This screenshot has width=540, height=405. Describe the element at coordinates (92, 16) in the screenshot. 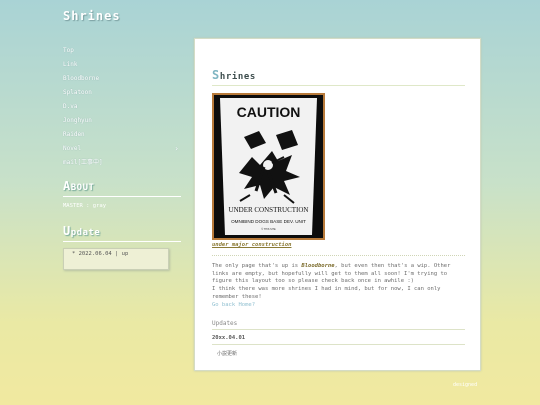

I see `site-title: Shrines` at that location.